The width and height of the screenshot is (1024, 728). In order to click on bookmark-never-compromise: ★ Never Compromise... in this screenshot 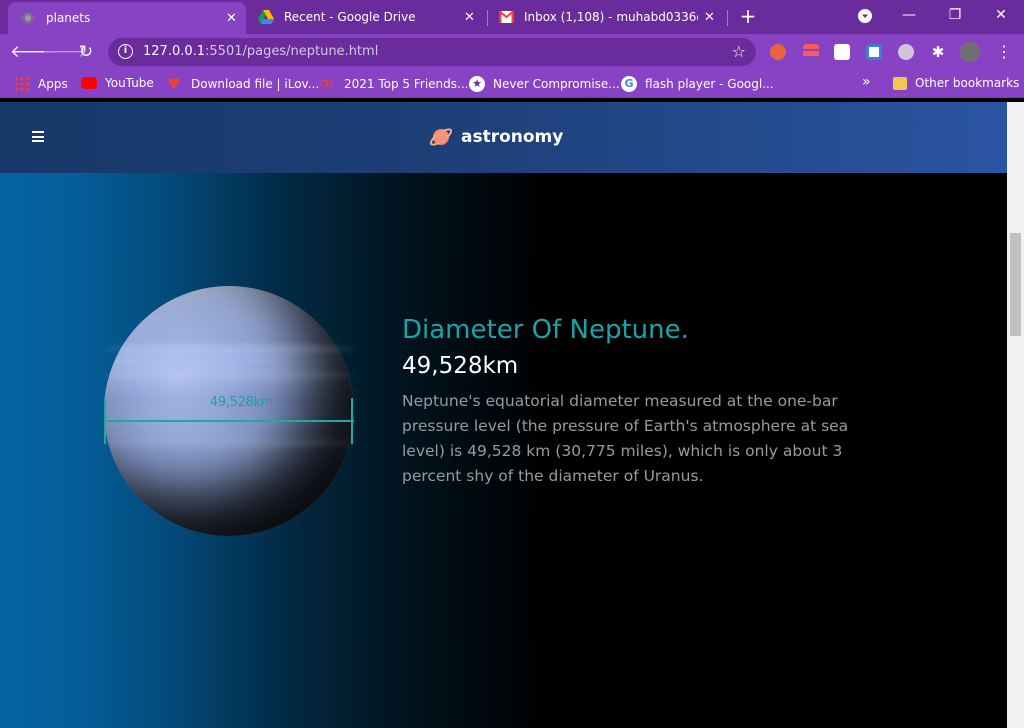, I will do `click(544, 84)`.